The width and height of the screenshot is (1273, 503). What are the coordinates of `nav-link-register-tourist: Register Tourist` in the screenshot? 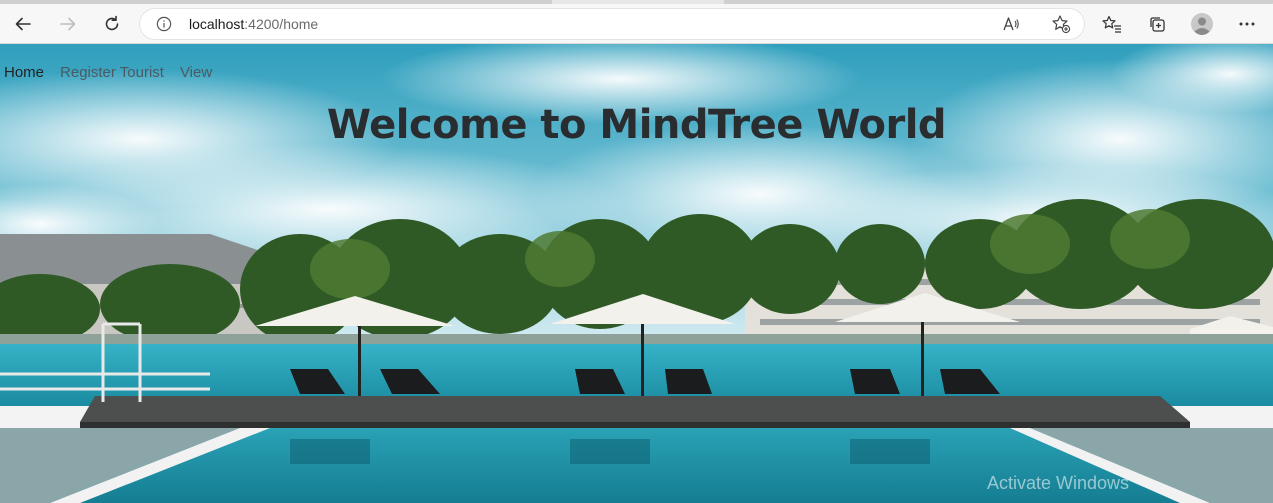 It's located at (112, 72).